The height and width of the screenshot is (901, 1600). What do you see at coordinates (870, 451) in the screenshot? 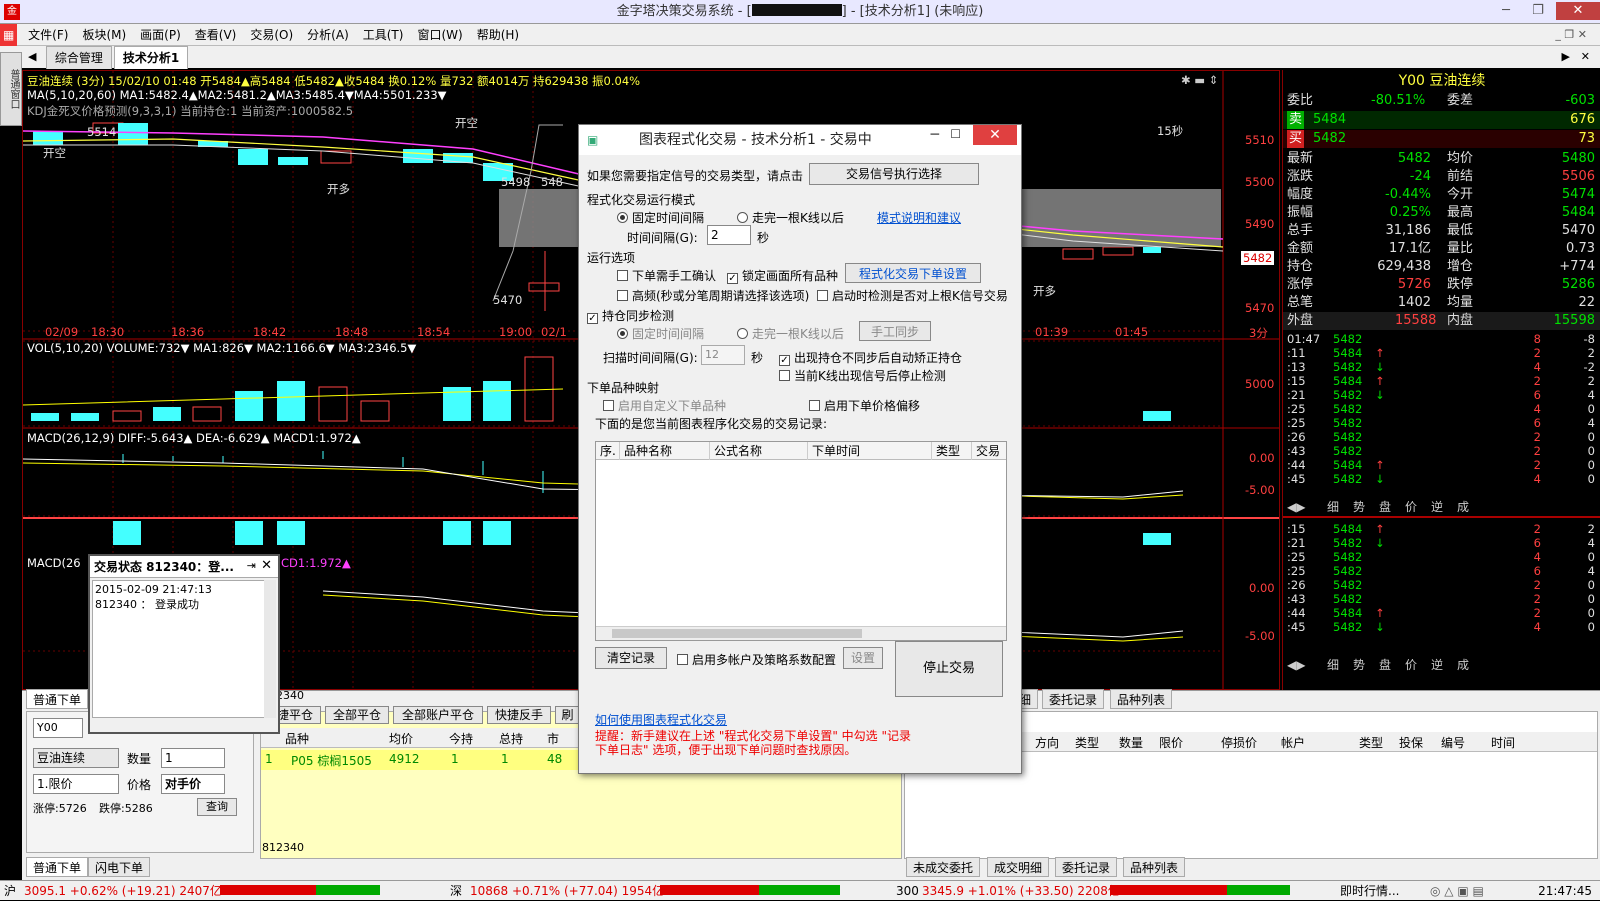
I see `col-time: 下单时间` at bounding box center [870, 451].